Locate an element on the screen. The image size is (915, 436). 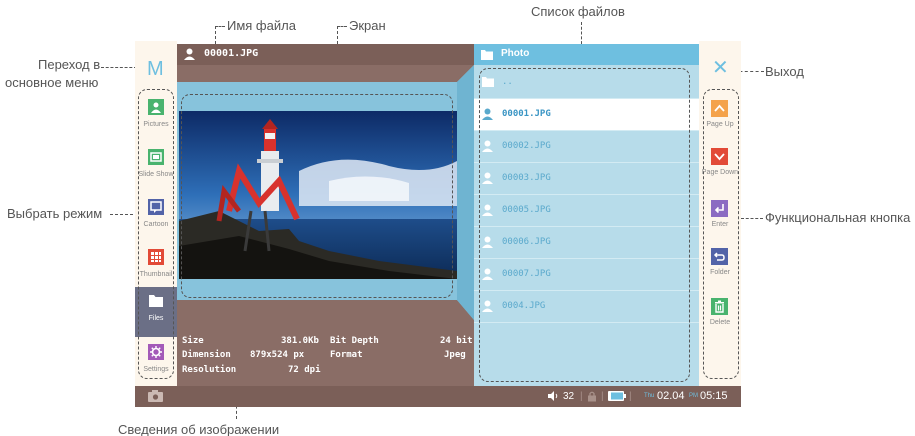
callout-filelist: Список файлов is located at coordinates (578, 11).